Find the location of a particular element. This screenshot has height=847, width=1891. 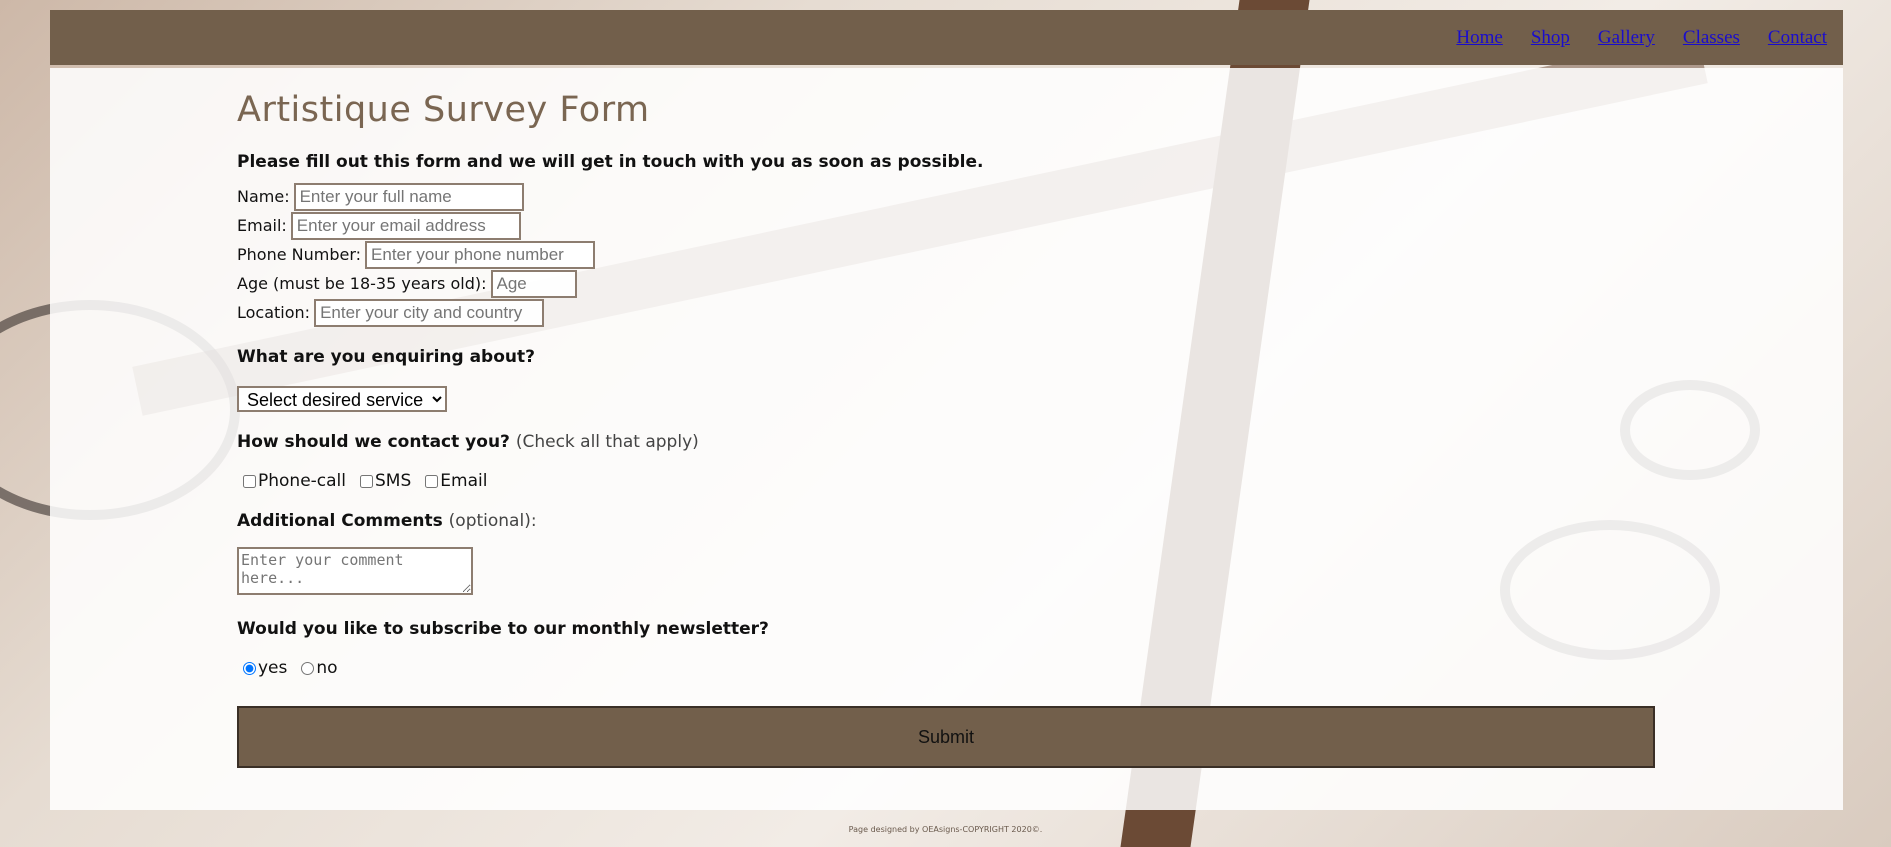

comments-note: (optional): is located at coordinates (492, 521).